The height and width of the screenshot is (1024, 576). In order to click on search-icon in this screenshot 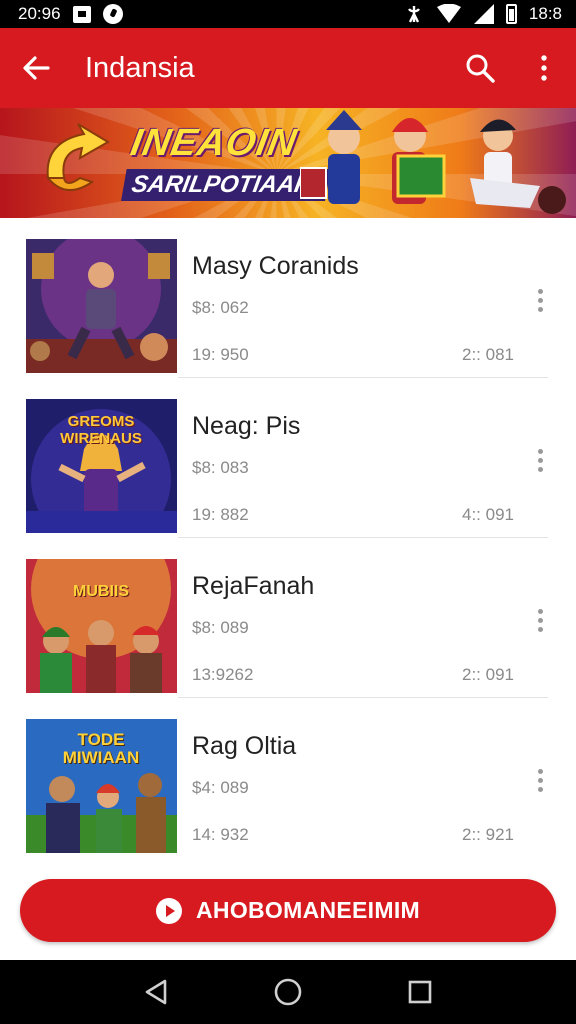, I will do `click(480, 68)`.